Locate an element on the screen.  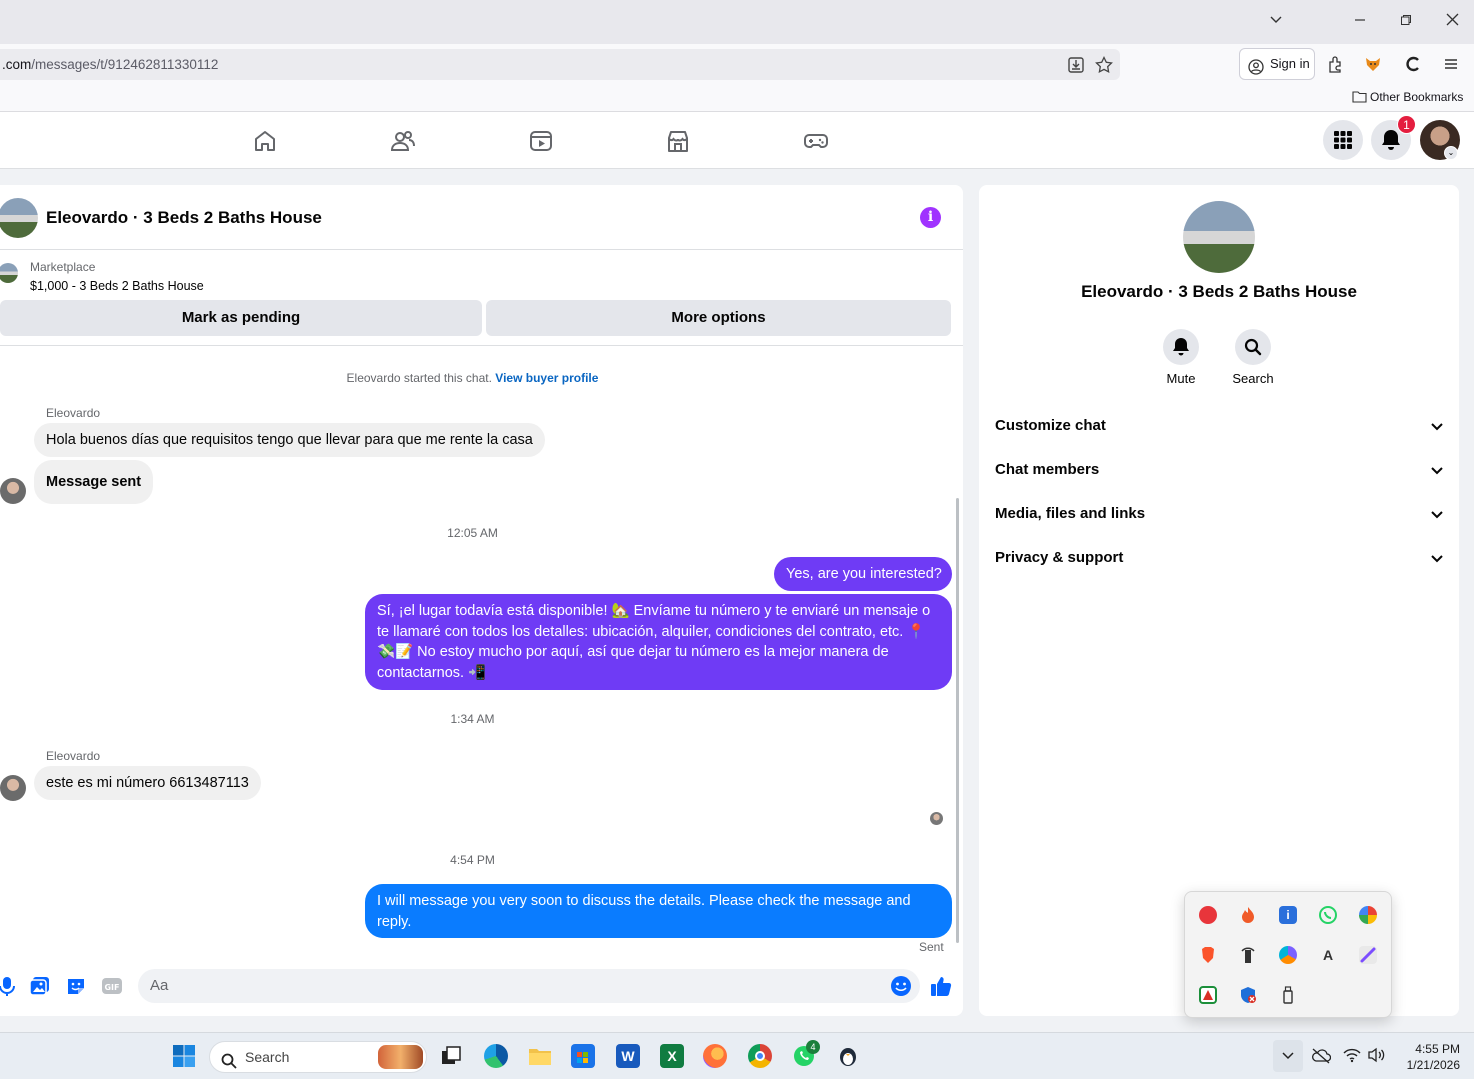
taskbar-search-box: Search is located at coordinates (318, 1057).